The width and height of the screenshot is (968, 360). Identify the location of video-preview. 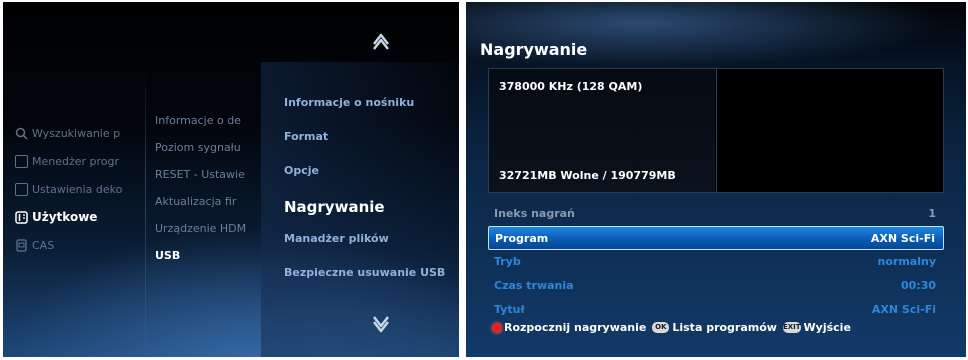
(829, 130).